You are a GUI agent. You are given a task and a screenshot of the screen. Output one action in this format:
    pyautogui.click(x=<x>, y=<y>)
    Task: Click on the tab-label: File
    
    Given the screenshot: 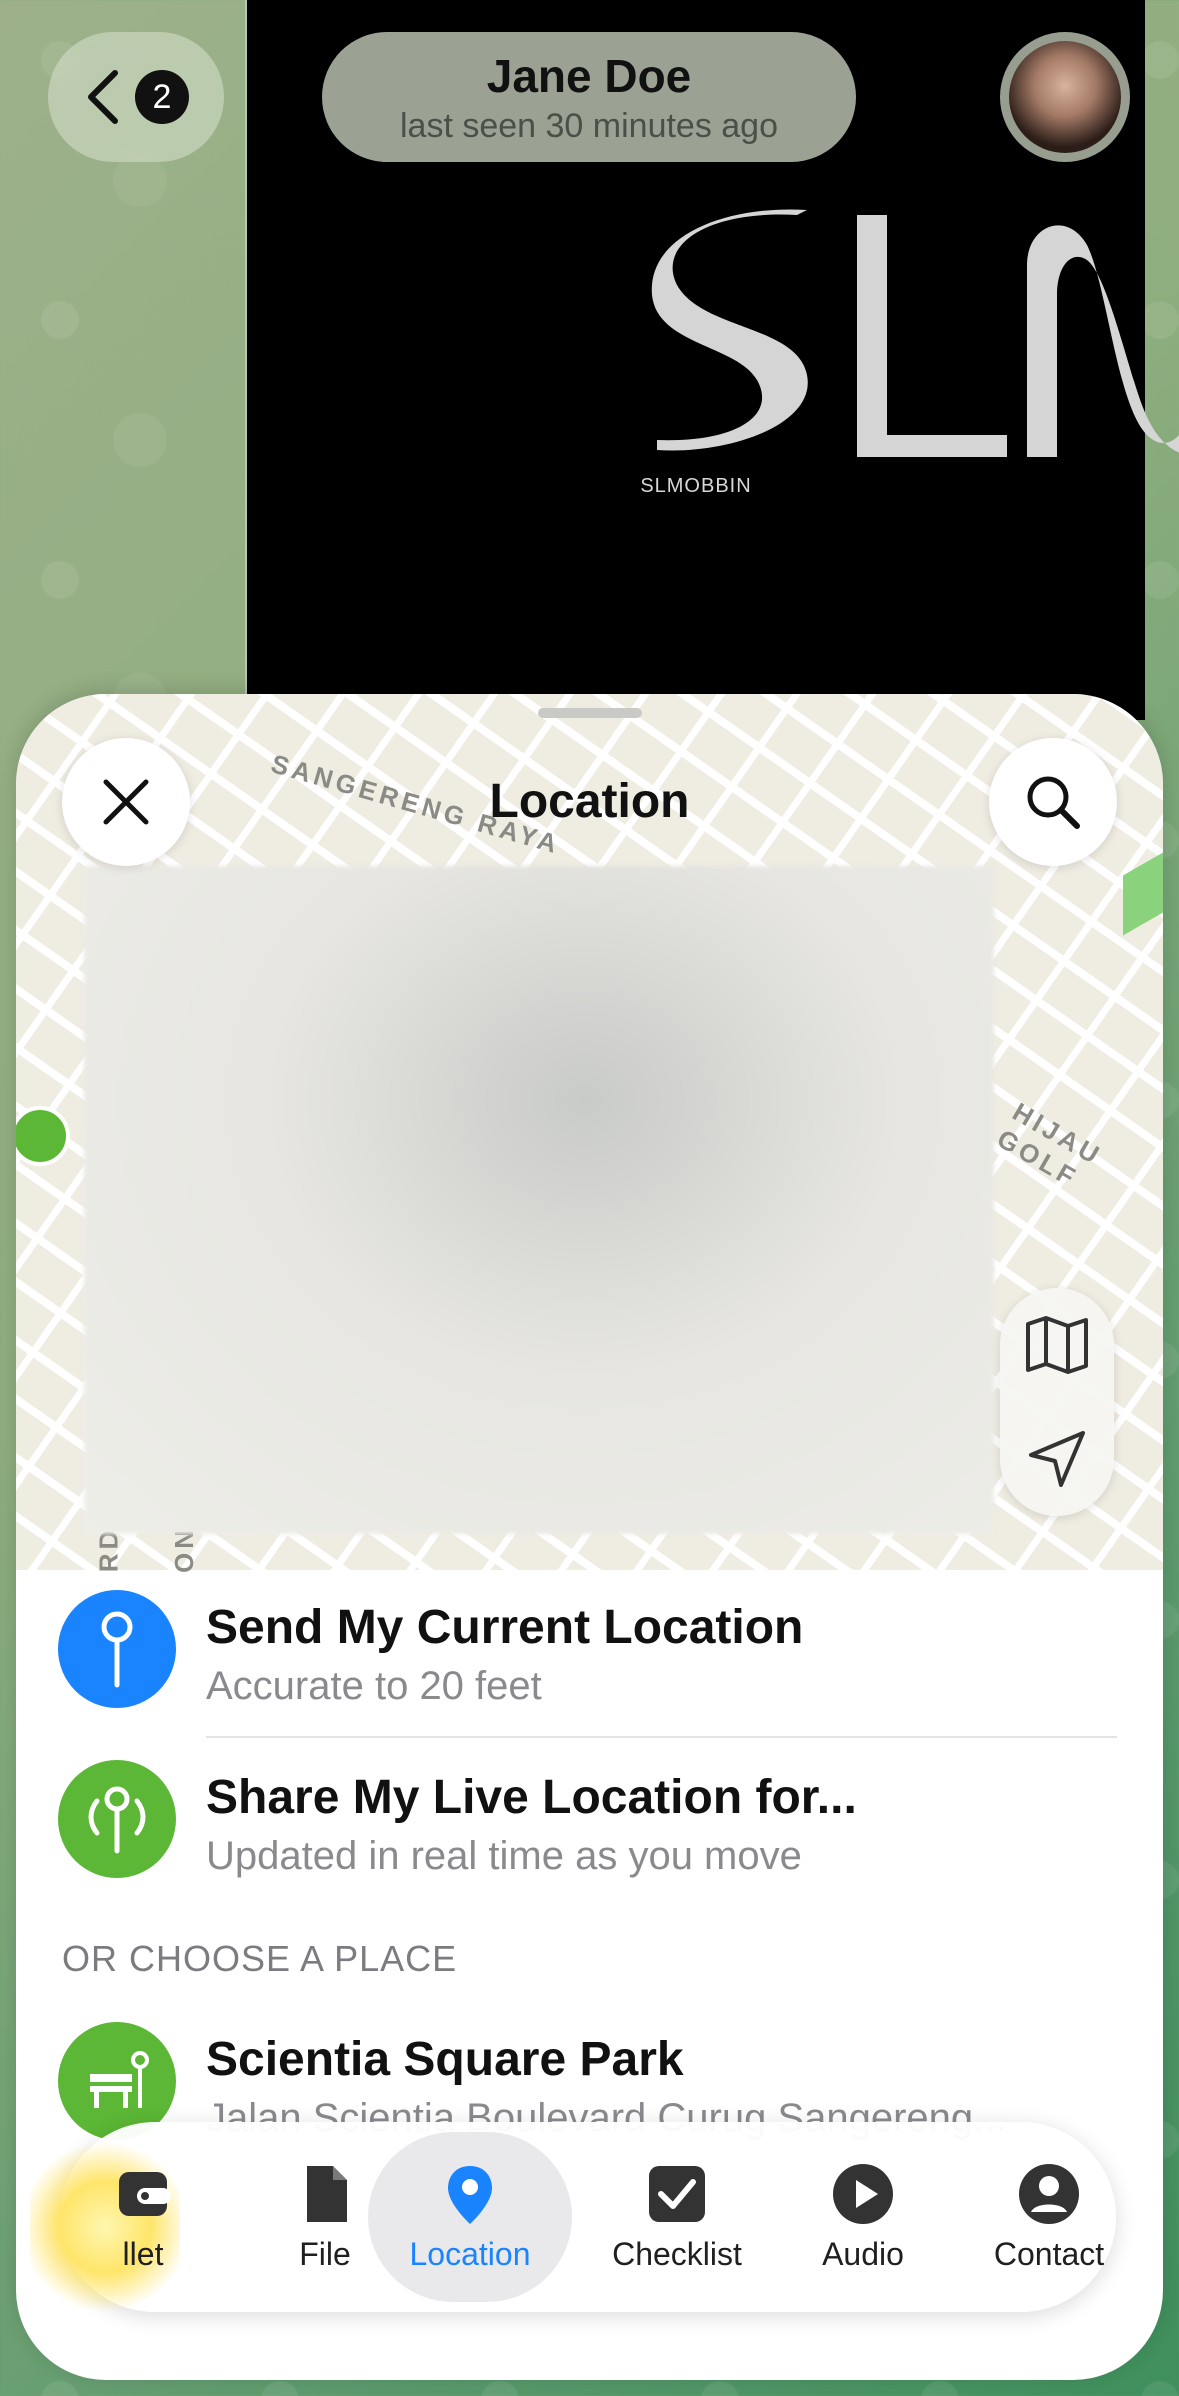 What is the action you would take?
    pyautogui.click(x=325, y=2253)
    